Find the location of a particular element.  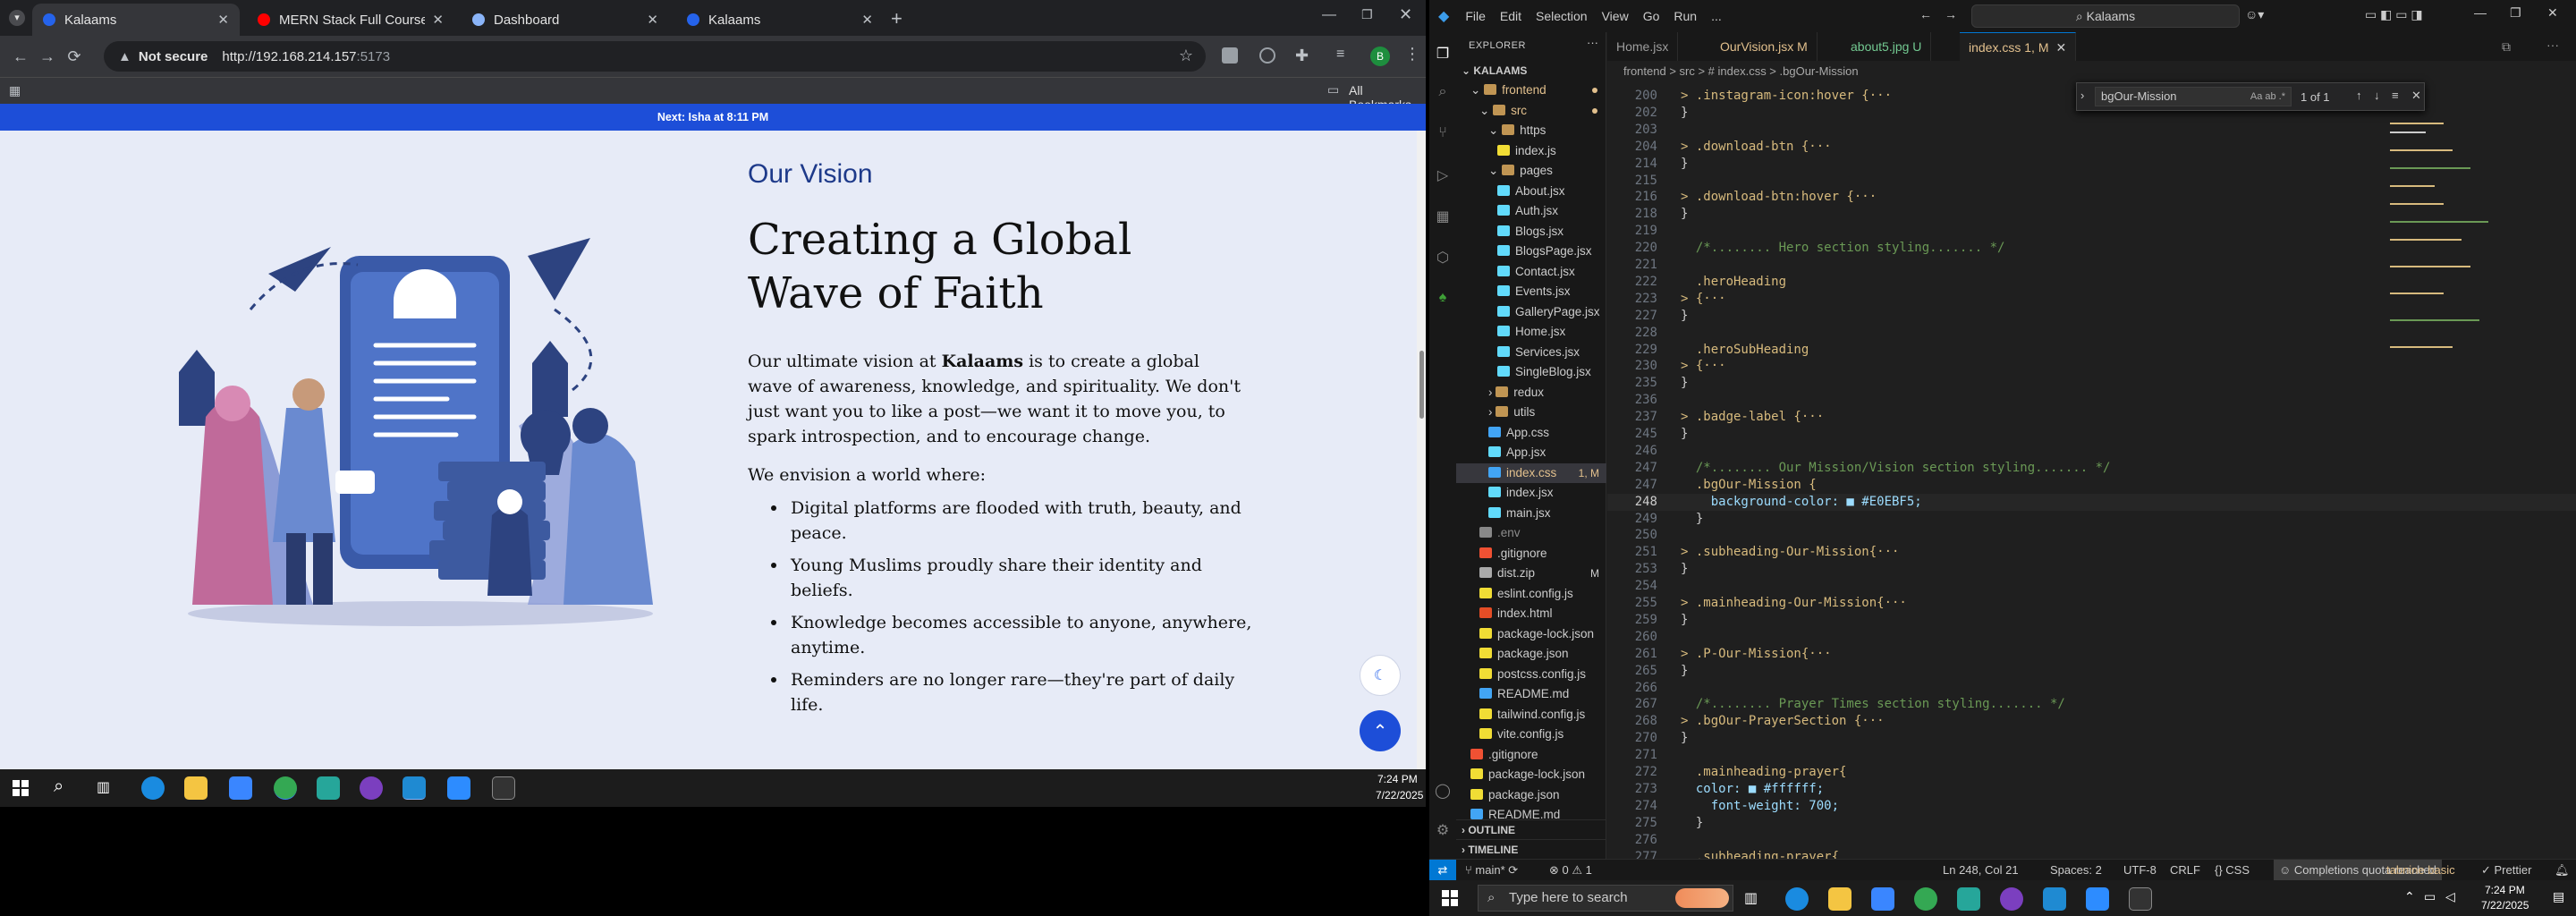

clock-date: 7/22/2025 is located at coordinates (1399, 795).